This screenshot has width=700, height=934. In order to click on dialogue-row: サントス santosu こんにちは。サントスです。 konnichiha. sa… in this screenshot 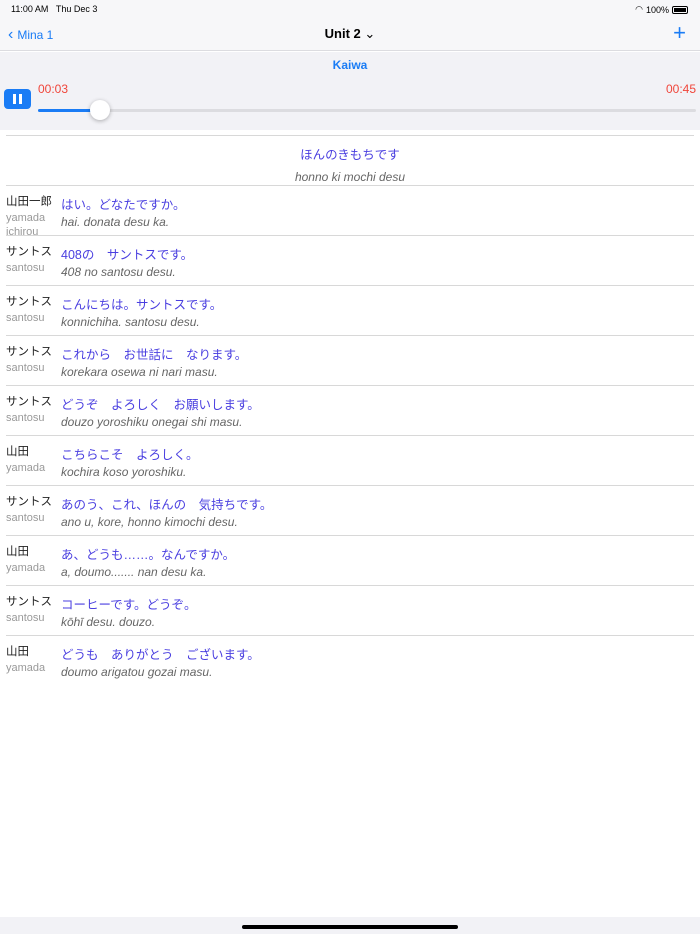, I will do `click(350, 311)`.